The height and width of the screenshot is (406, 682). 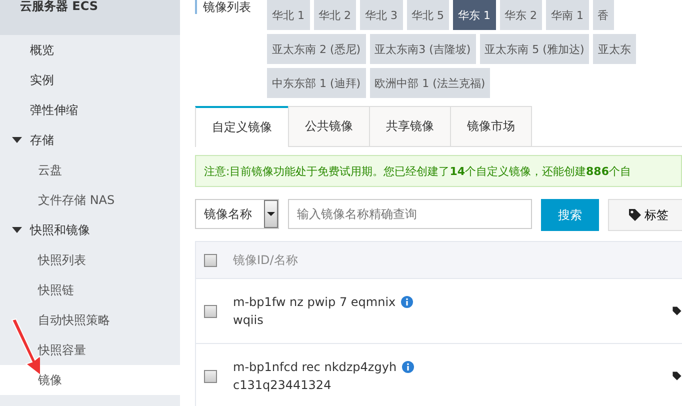 What do you see at coordinates (535, 49) in the screenshot?
I see `region-button: 亚太东南 5 (雅加达)` at bounding box center [535, 49].